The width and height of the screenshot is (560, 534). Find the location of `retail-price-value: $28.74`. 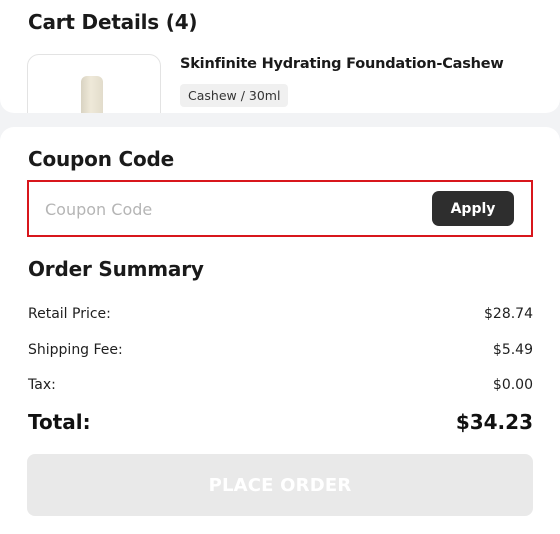

retail-price-value: $28.74 is located at coordinates (508, 314).